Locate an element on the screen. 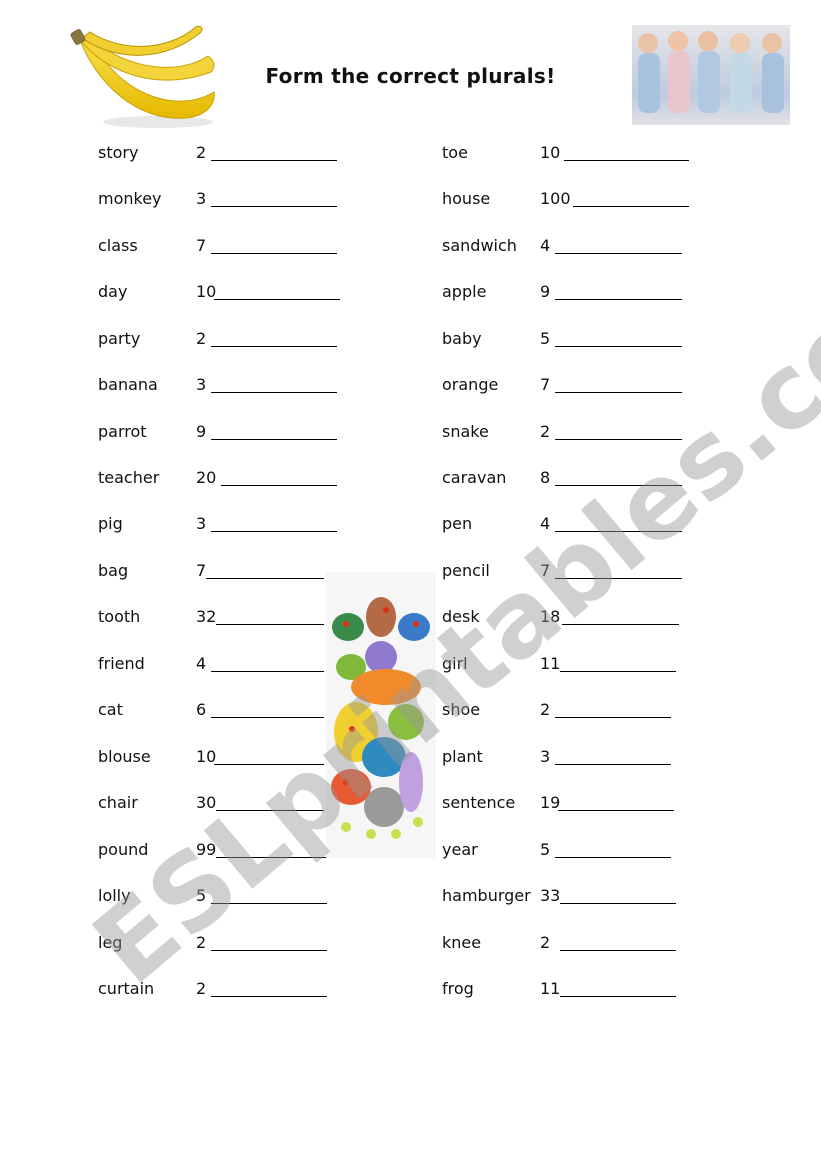 Image resolution: width=821 pixels, height=1169 pixels. exercise-row: house 100 is located at coordinates (567, 199).